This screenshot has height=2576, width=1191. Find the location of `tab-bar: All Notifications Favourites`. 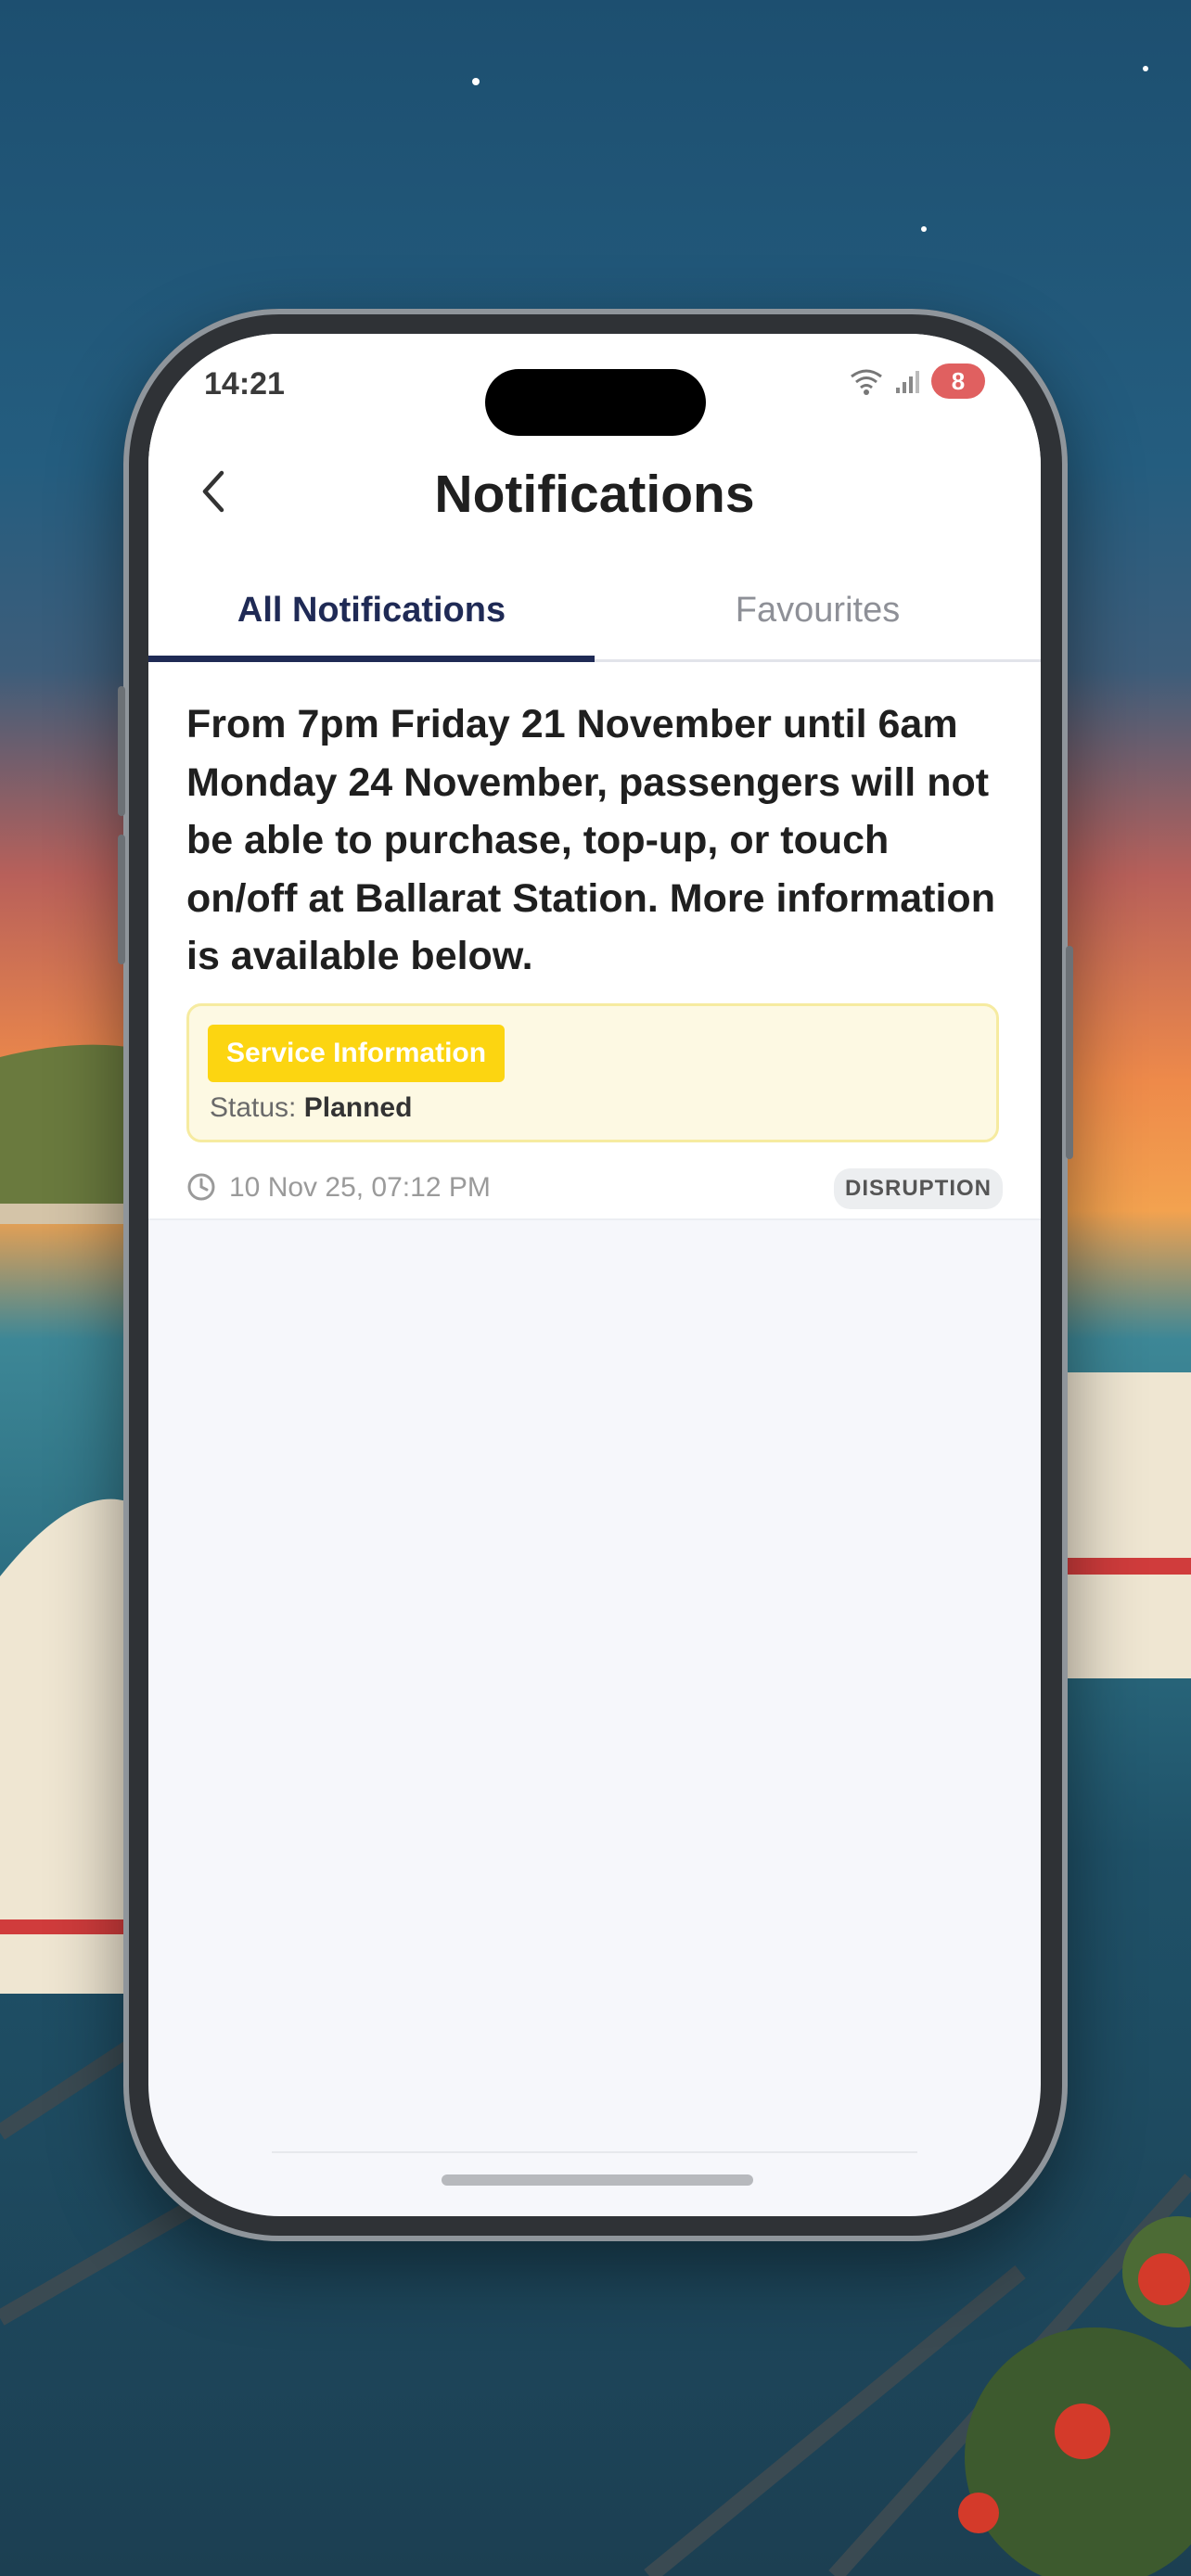

tab-bar: All Notifications Favourites is located at coordinates (594, 612).